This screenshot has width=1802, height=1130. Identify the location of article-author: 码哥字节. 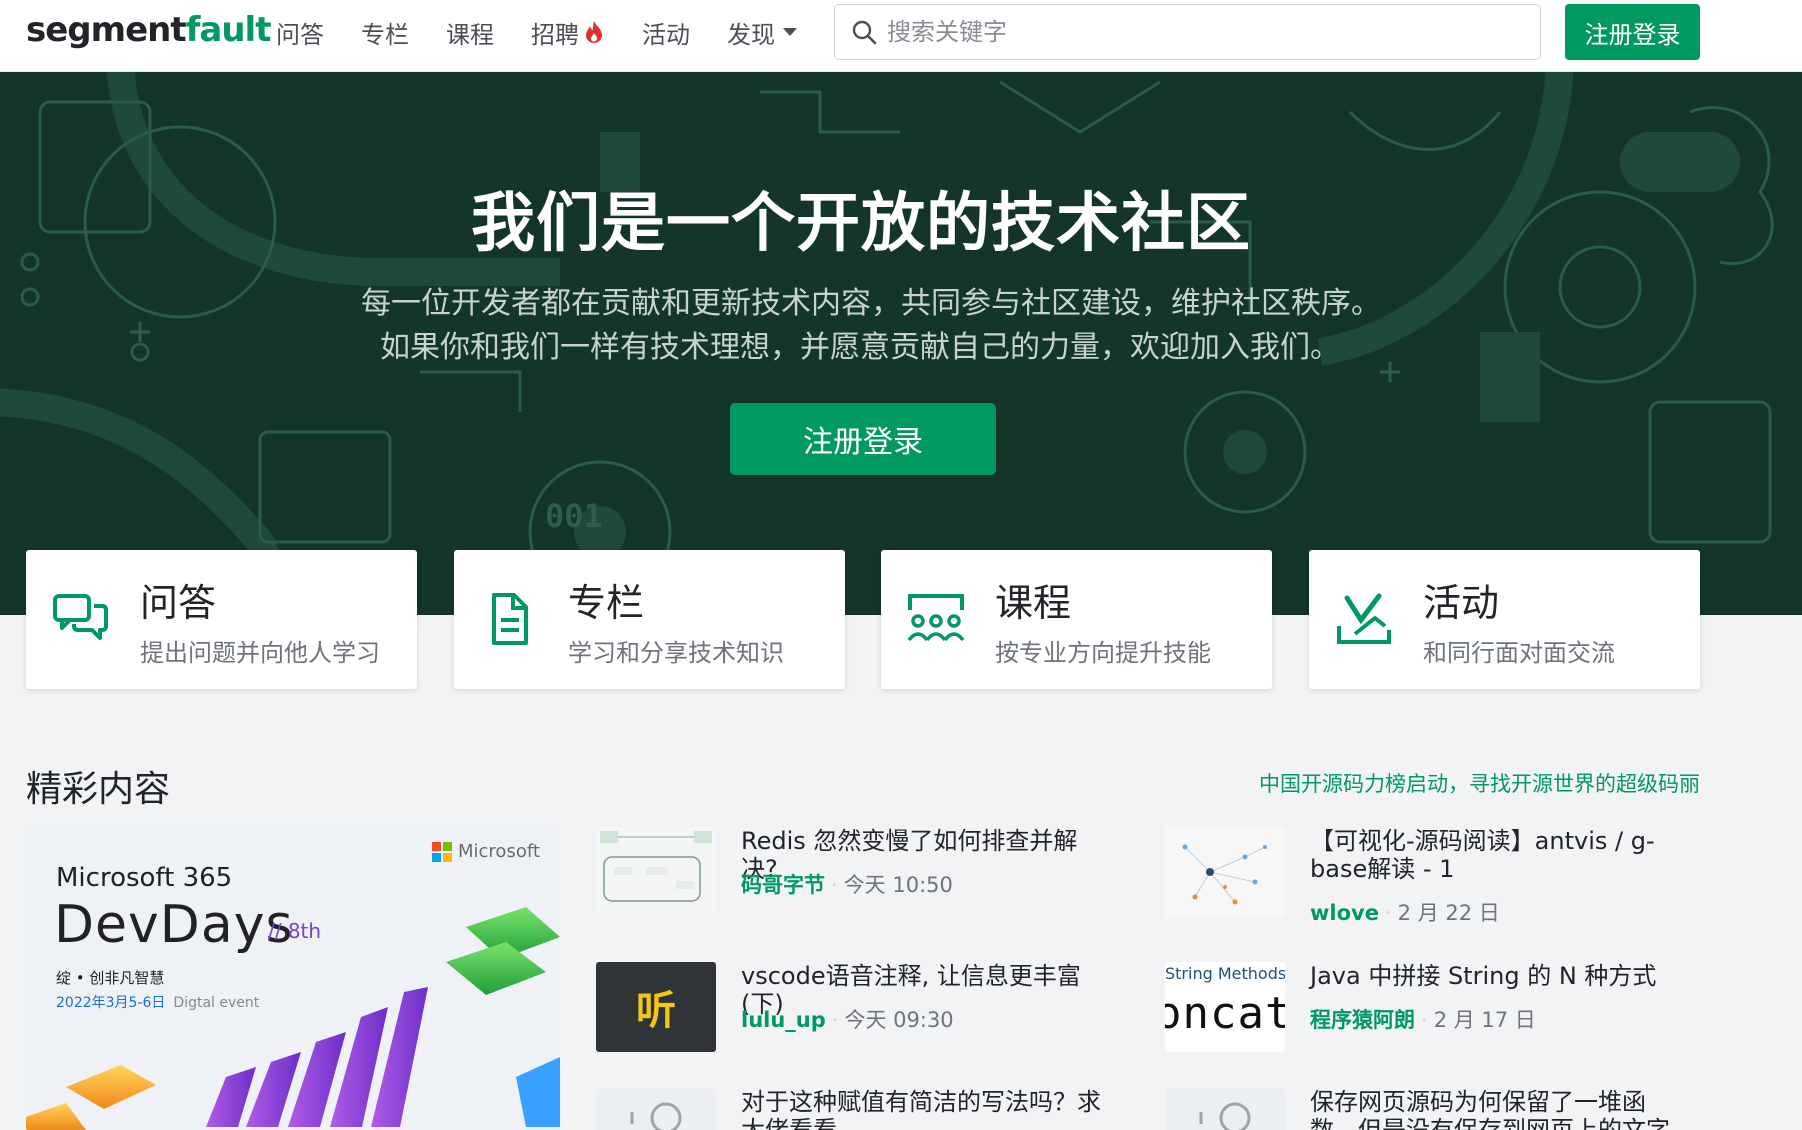
(783, 885).